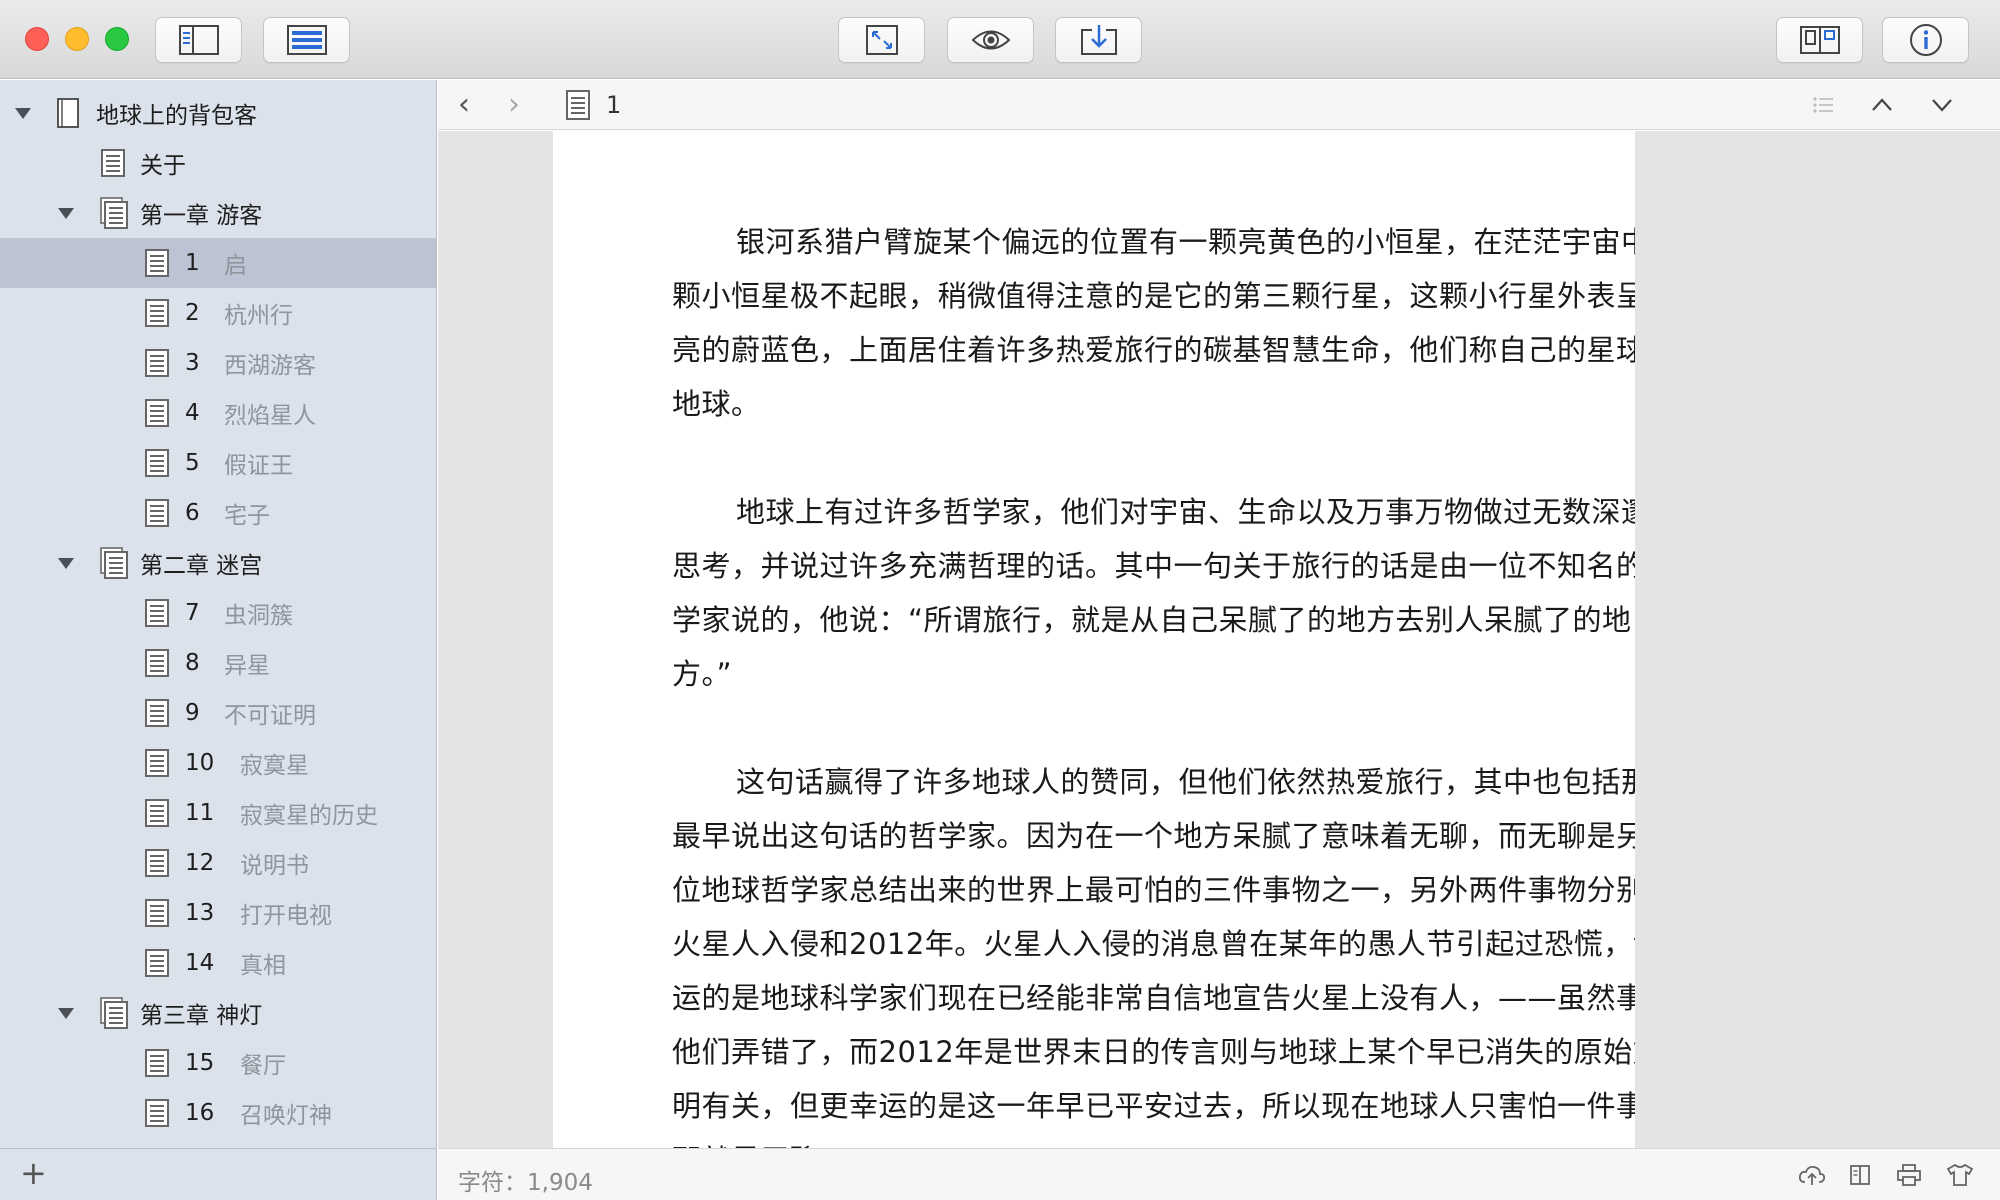  Describe the element at coordinates (200, 963) in the screenshot. I see `document-number: 14` at that location.